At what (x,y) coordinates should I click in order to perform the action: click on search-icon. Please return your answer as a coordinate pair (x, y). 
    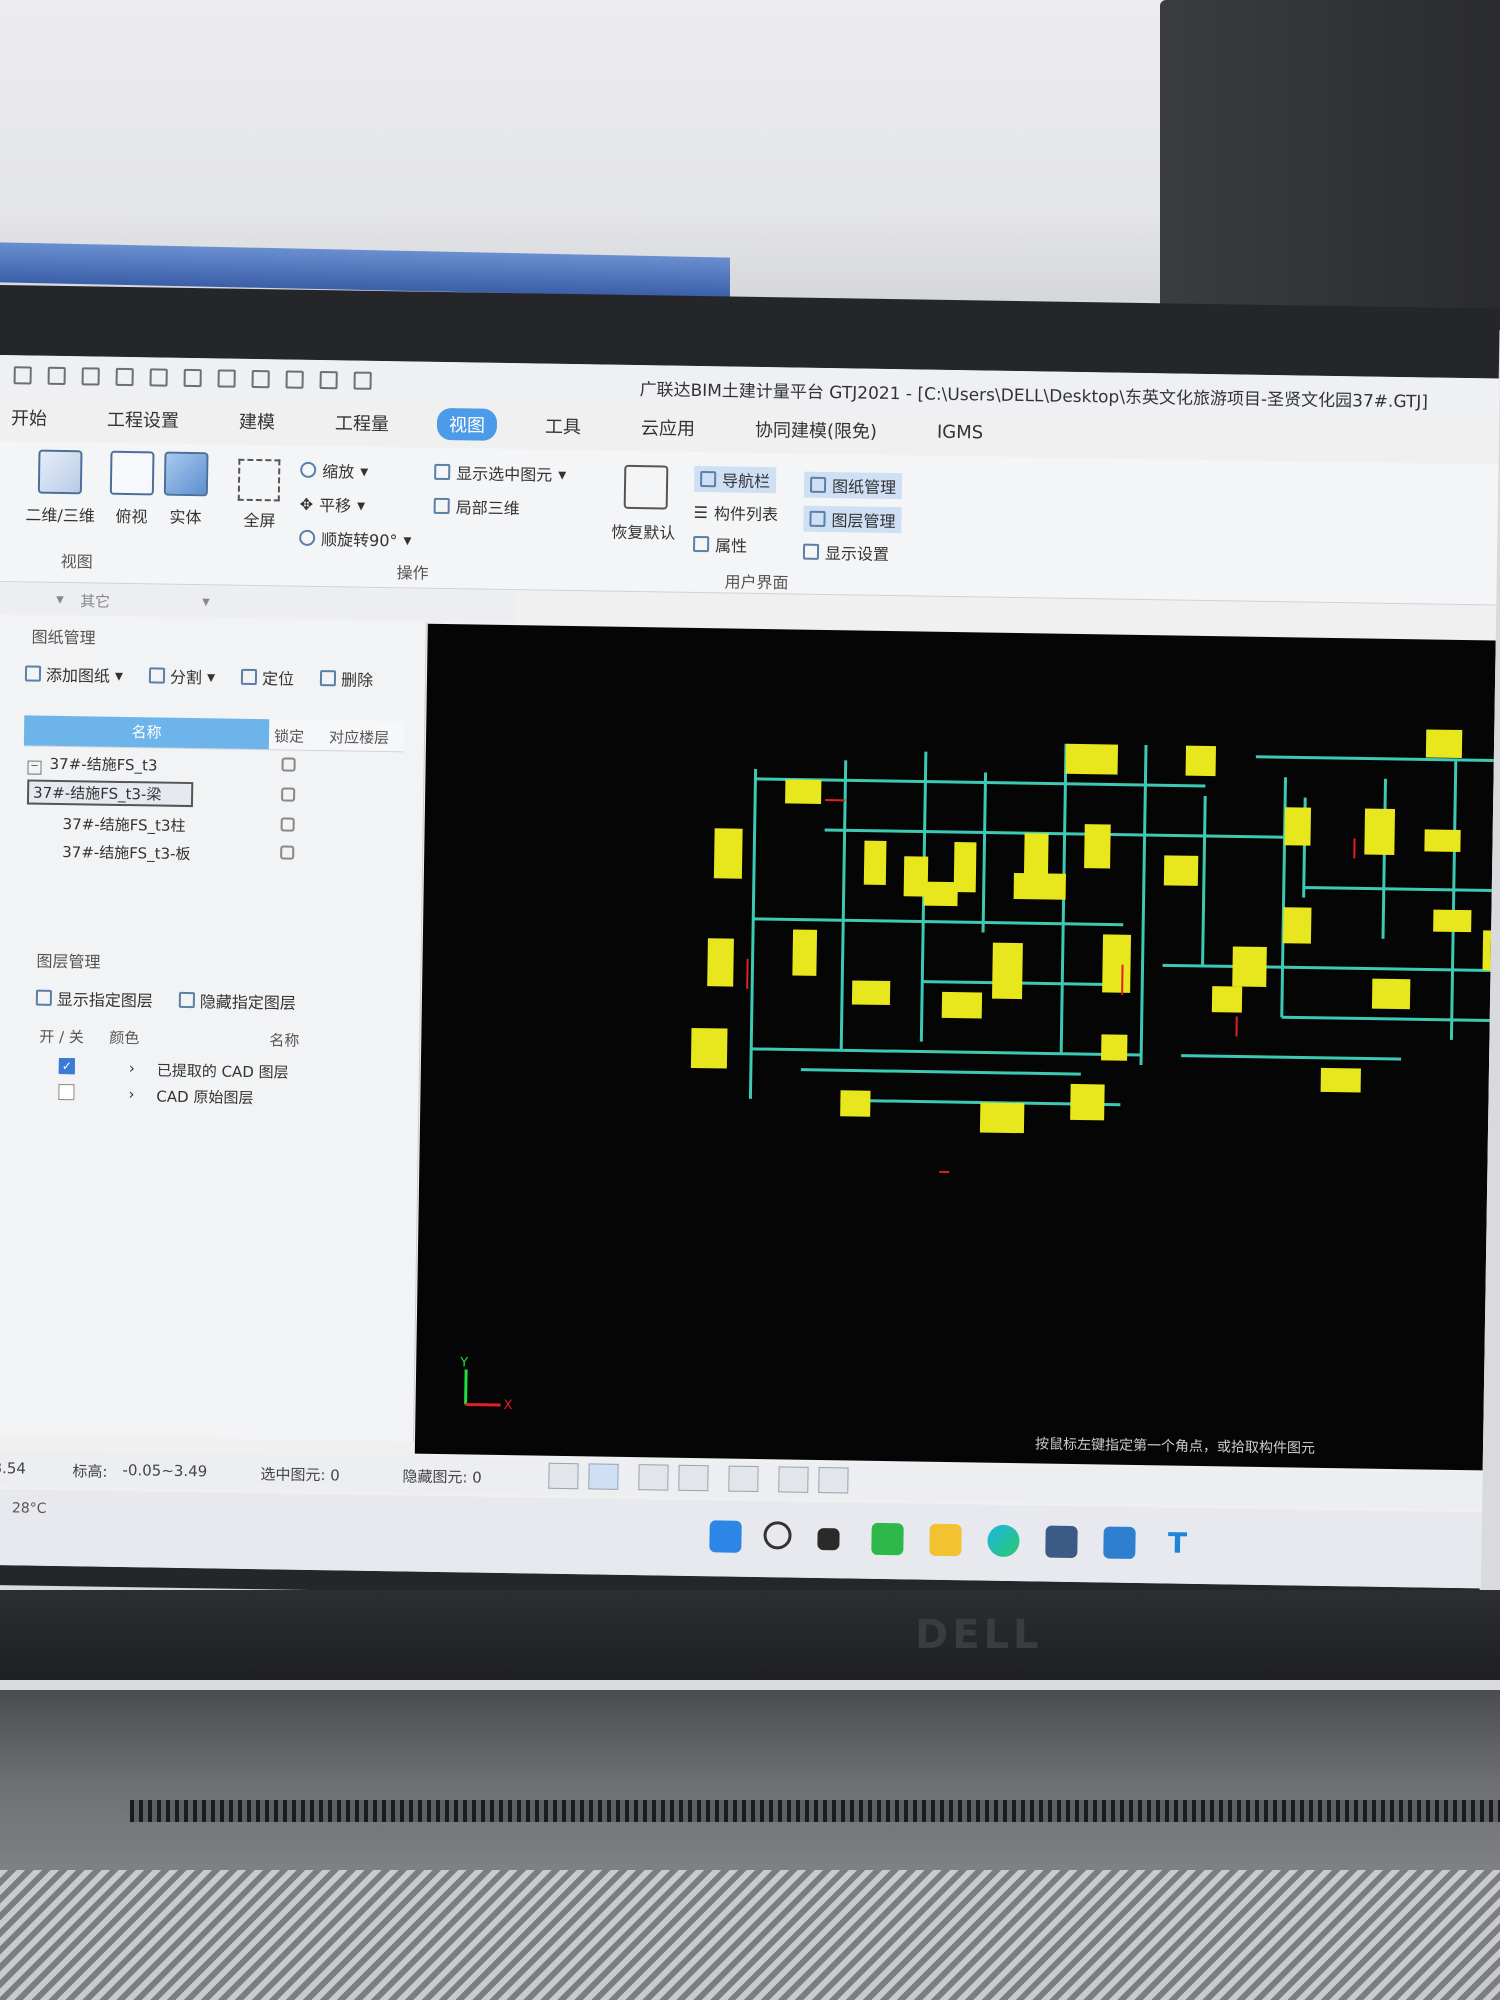
    Looking at the image, I should click on (777, 1535).